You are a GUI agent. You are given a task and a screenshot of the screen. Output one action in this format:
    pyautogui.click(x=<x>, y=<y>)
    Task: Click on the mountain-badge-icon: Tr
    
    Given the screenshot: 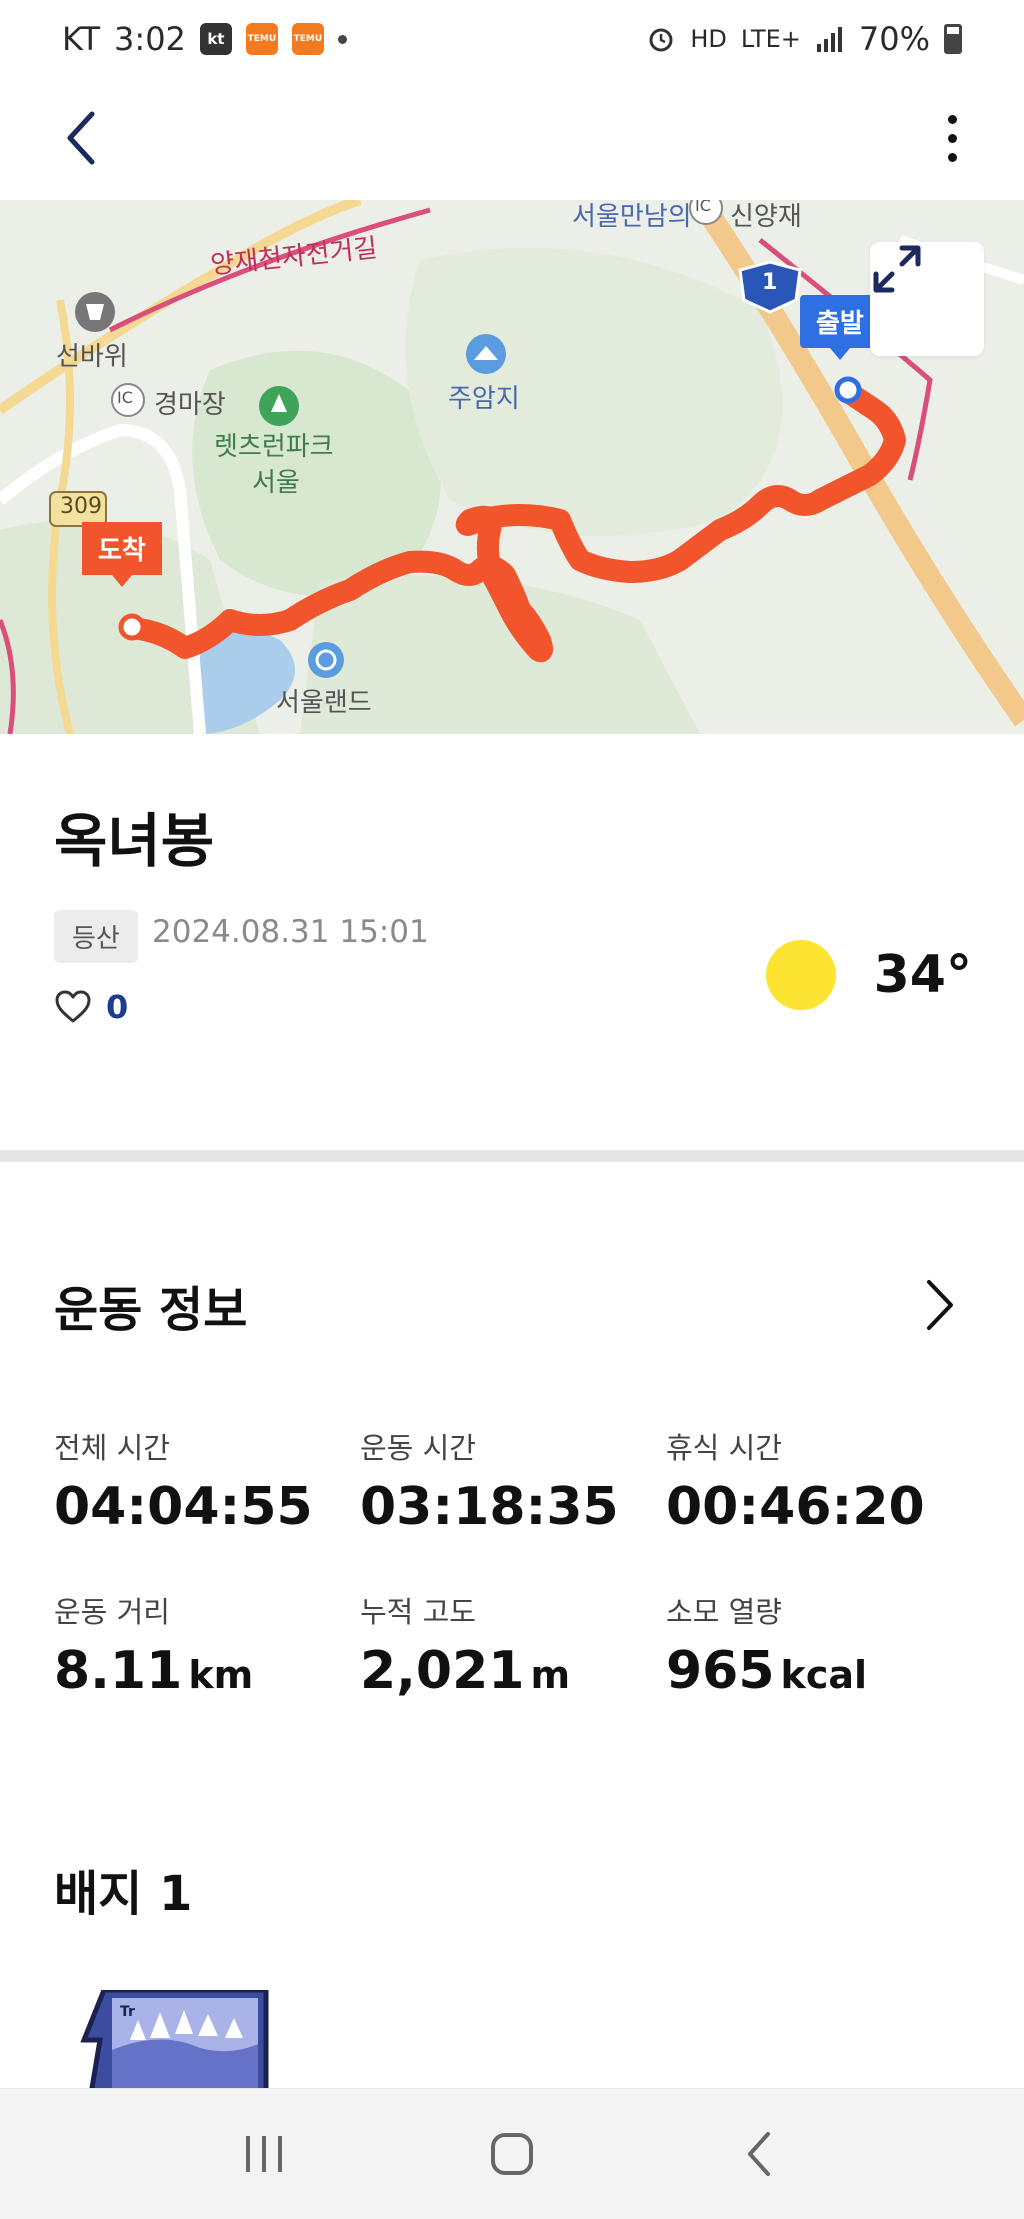 What is the action you would take?
    pyautogui.click(x=174, y=2040)
    